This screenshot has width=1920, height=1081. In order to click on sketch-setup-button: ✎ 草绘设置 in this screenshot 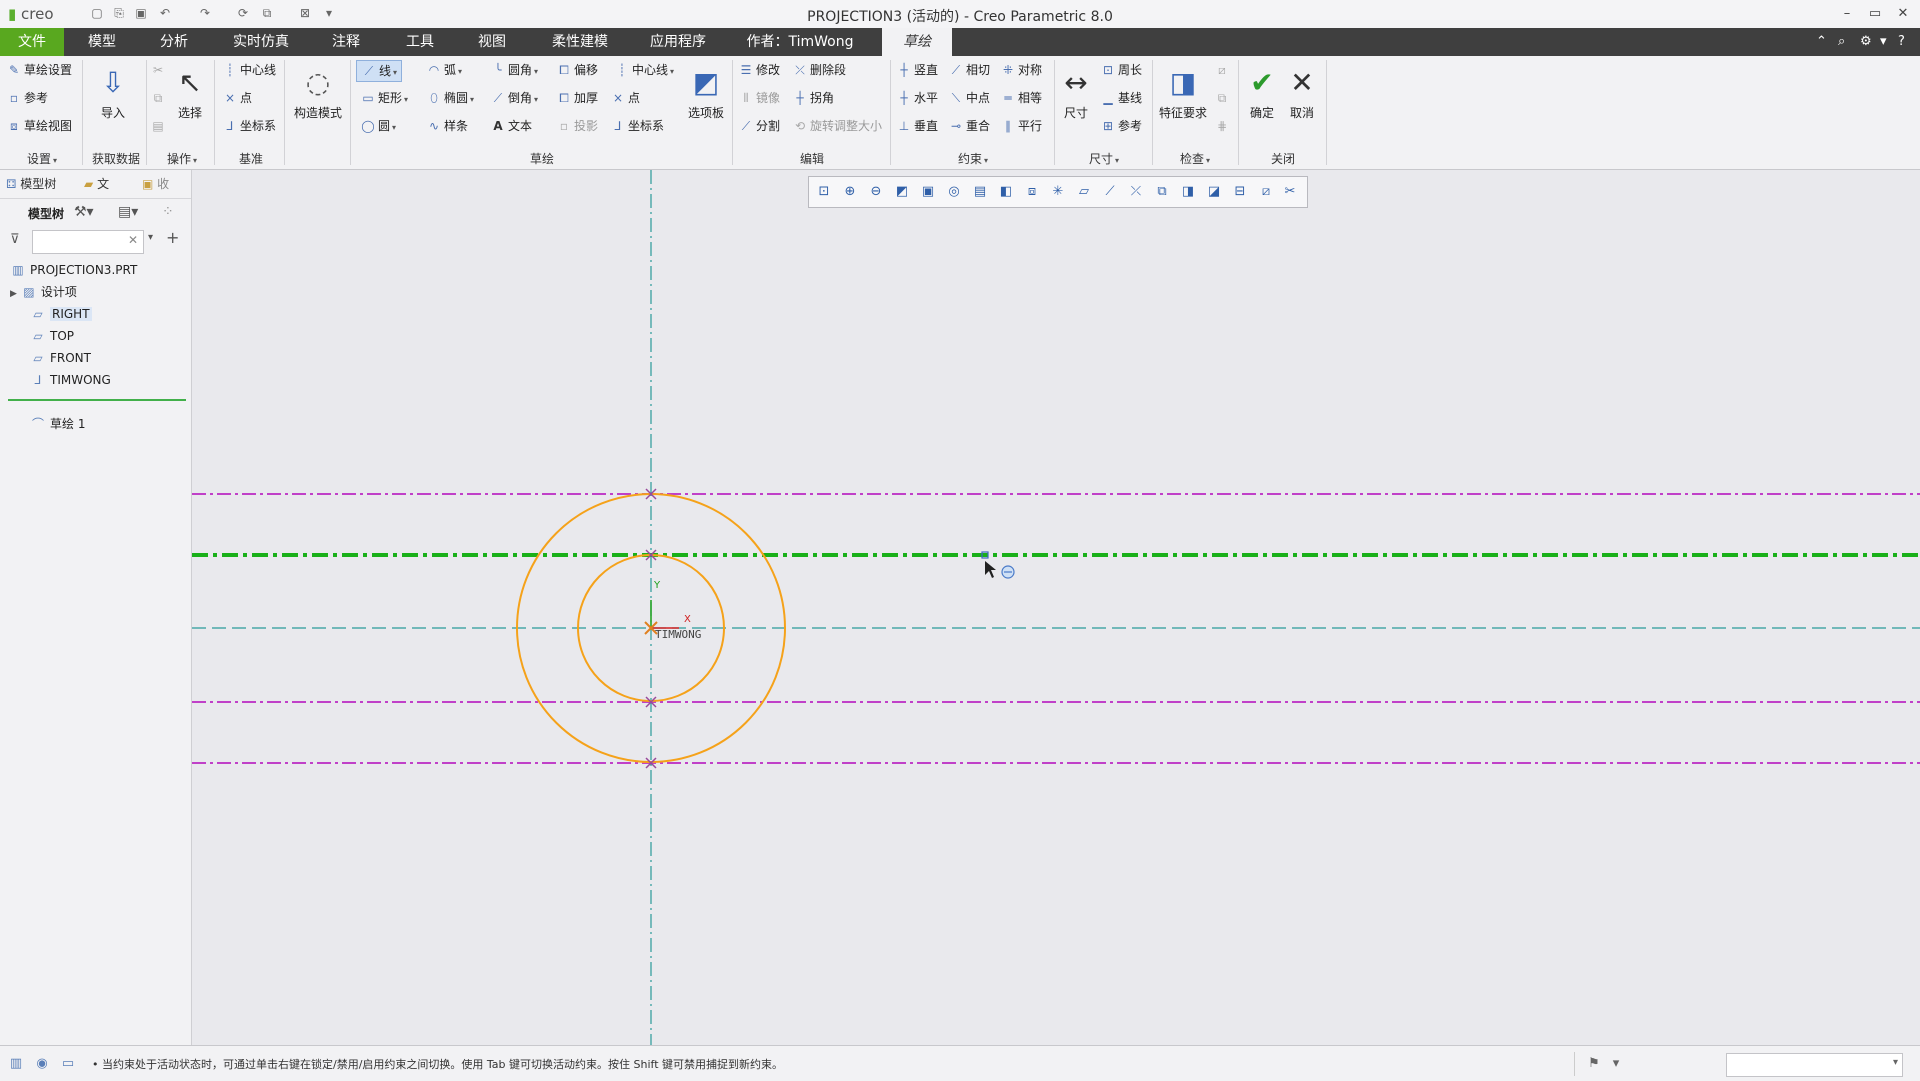, I will do `click(39, 70)`.